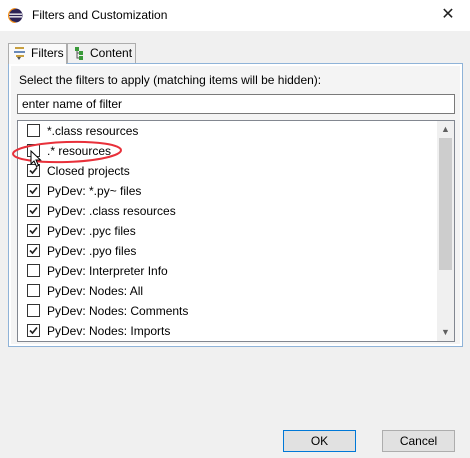  I want to click on filter-label: .* resources, so click(79, 151).